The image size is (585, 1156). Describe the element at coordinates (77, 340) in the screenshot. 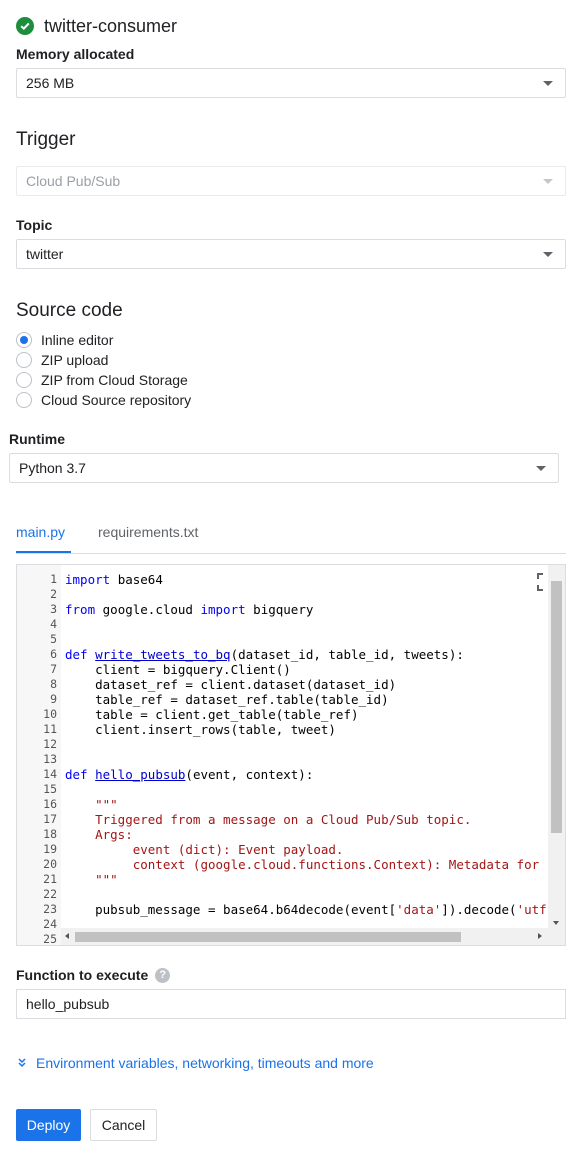

I see `radio-label: Inline editor` at that location.